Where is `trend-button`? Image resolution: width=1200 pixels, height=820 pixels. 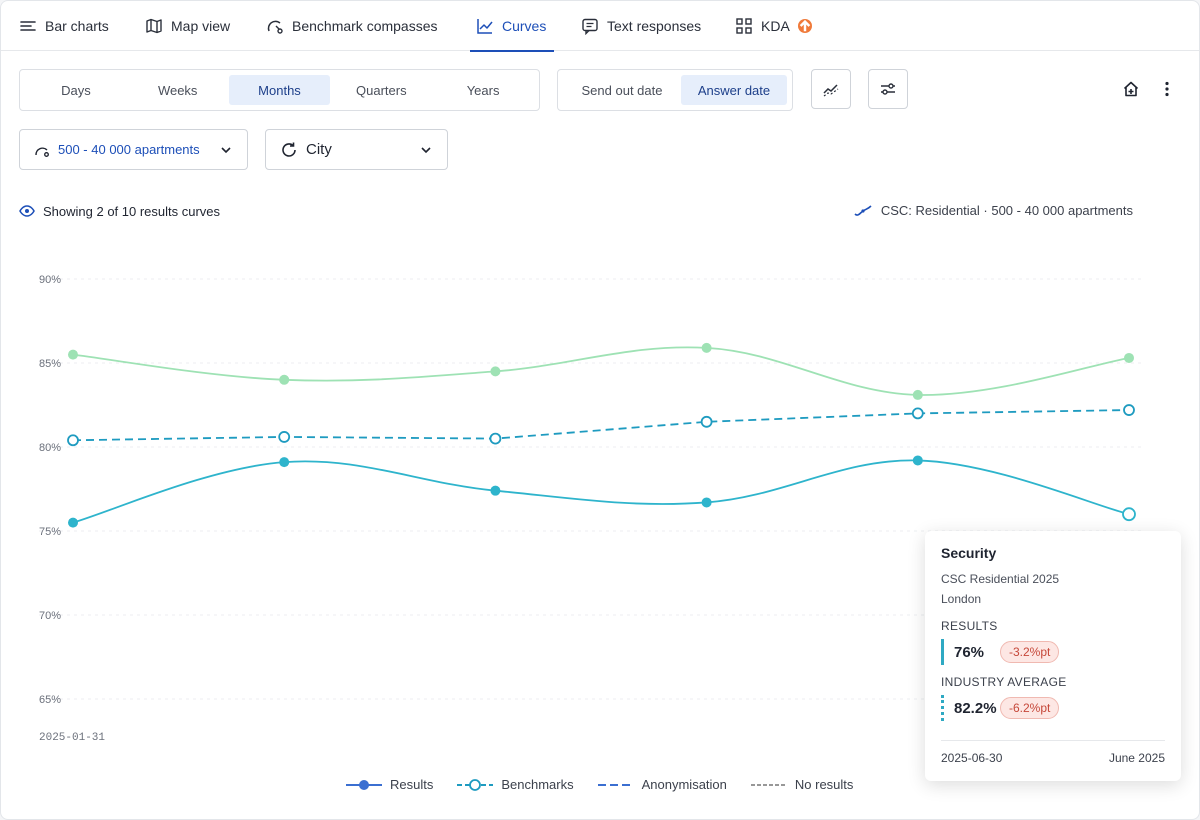 trend-button is located at coordinates (831, 89).